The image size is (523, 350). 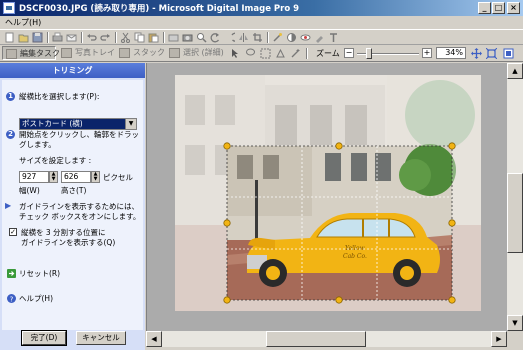 What do you see at coordinates (355, 256) in the screenshot?
I see `taxi-text-line2: Cab Co.` at bounding box center [355, 256].